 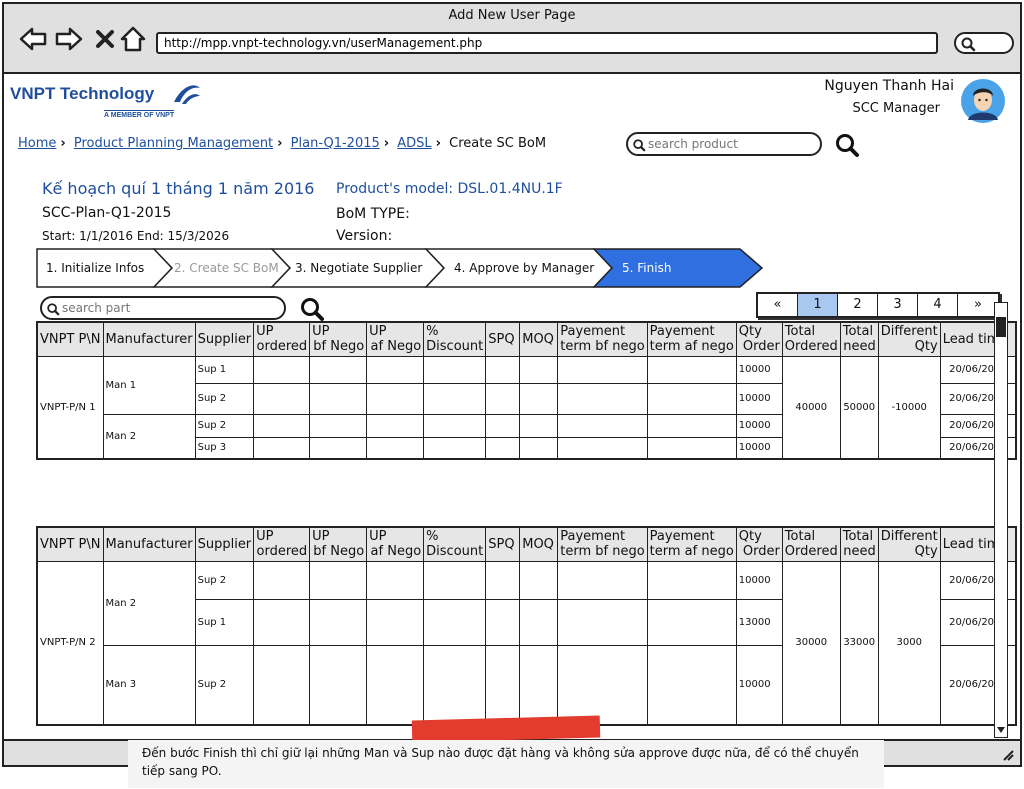 What do you see at coordinates (312, 309) in the screenshot?
I see `search-part-button` at bounding box center [312, 309].